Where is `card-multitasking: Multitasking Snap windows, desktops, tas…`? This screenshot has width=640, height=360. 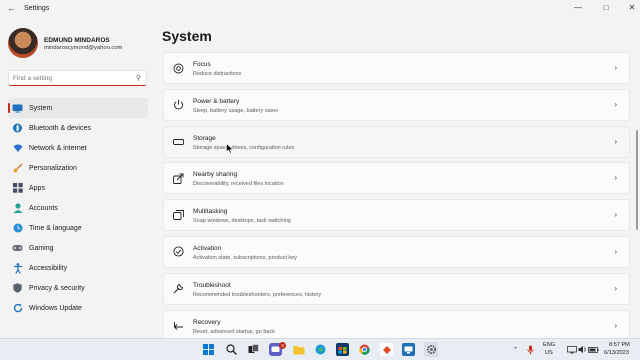 card-multitasking: Multitasking Snap windows, desktops, tas… is located at coordinates (396, 215).